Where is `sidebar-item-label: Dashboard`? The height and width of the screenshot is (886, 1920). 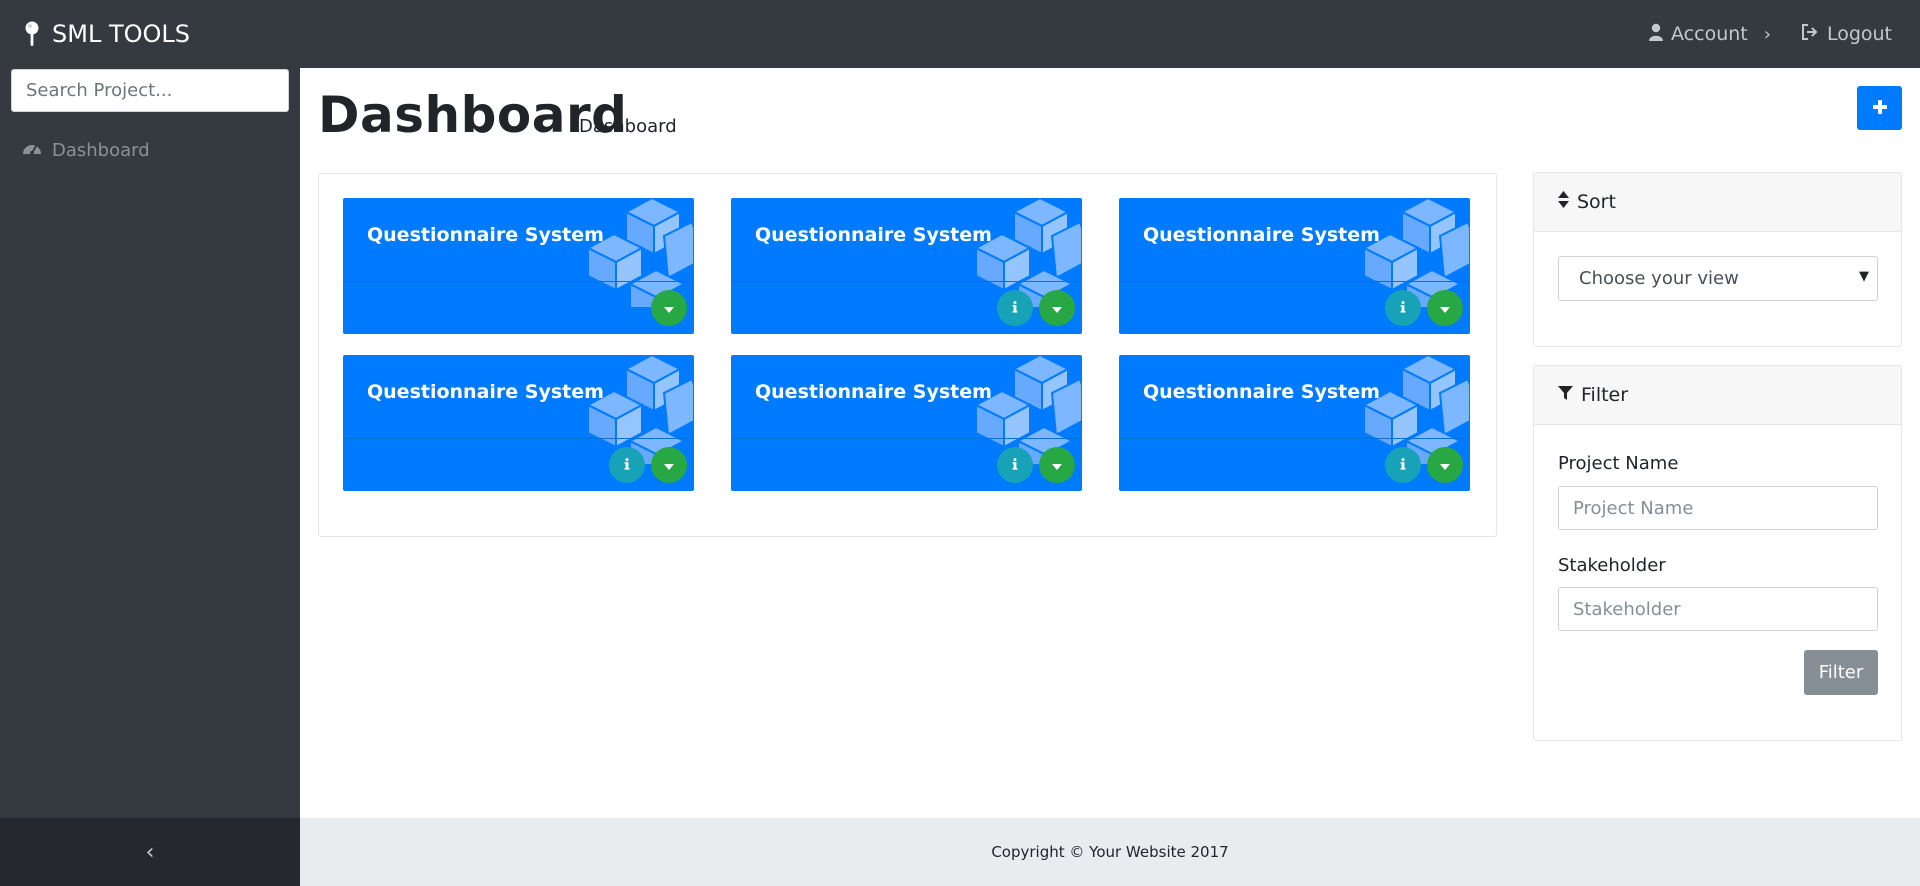
sidebar-item-label: Dashboard is located at coordinates (101, 150).